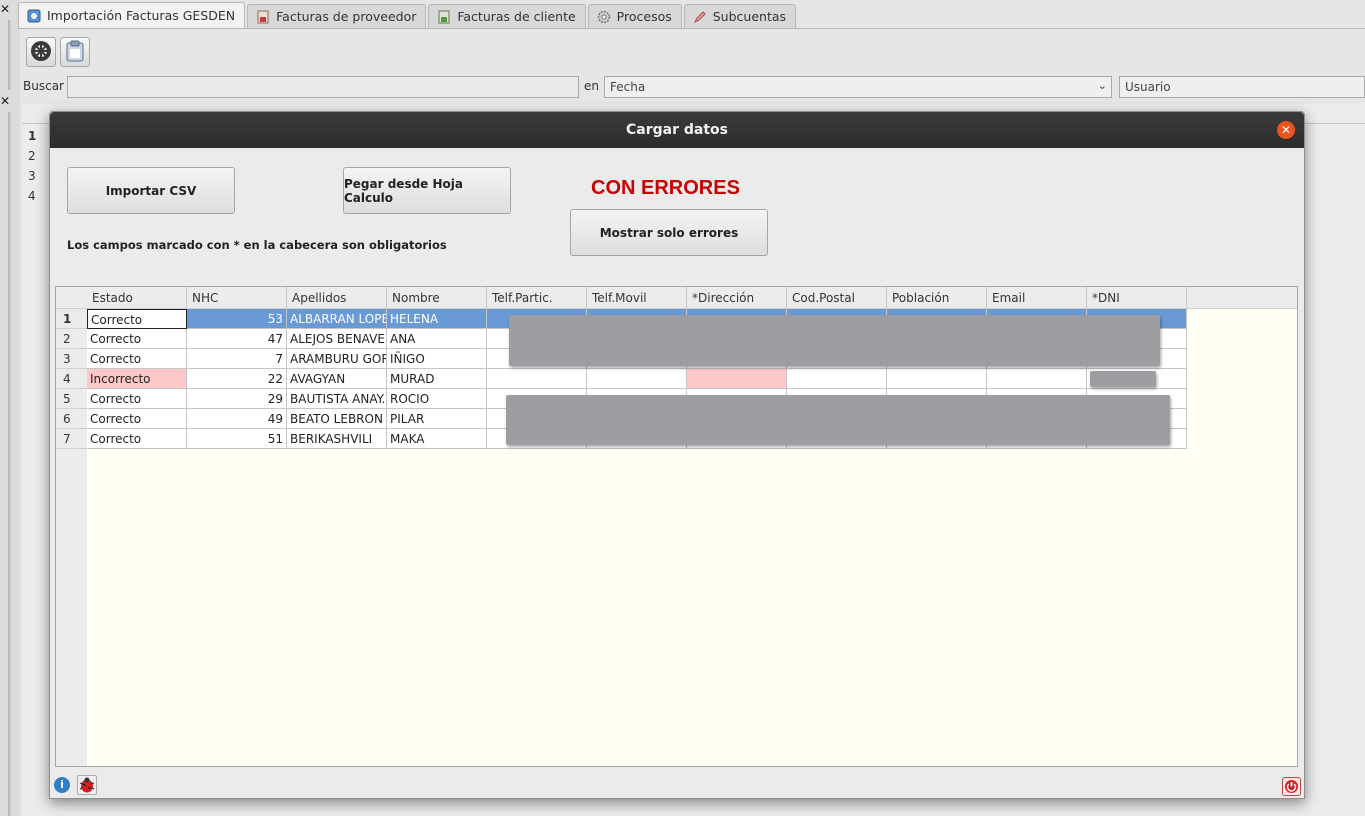  What do you see at coordinates (34, 16) in the screenshot?
I see `import-icon` at bounding box center [34, 16].